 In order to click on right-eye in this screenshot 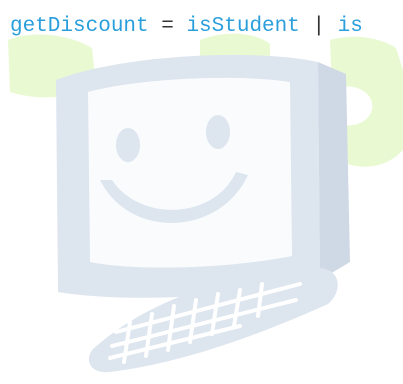, I will do `click(218, 132)`.